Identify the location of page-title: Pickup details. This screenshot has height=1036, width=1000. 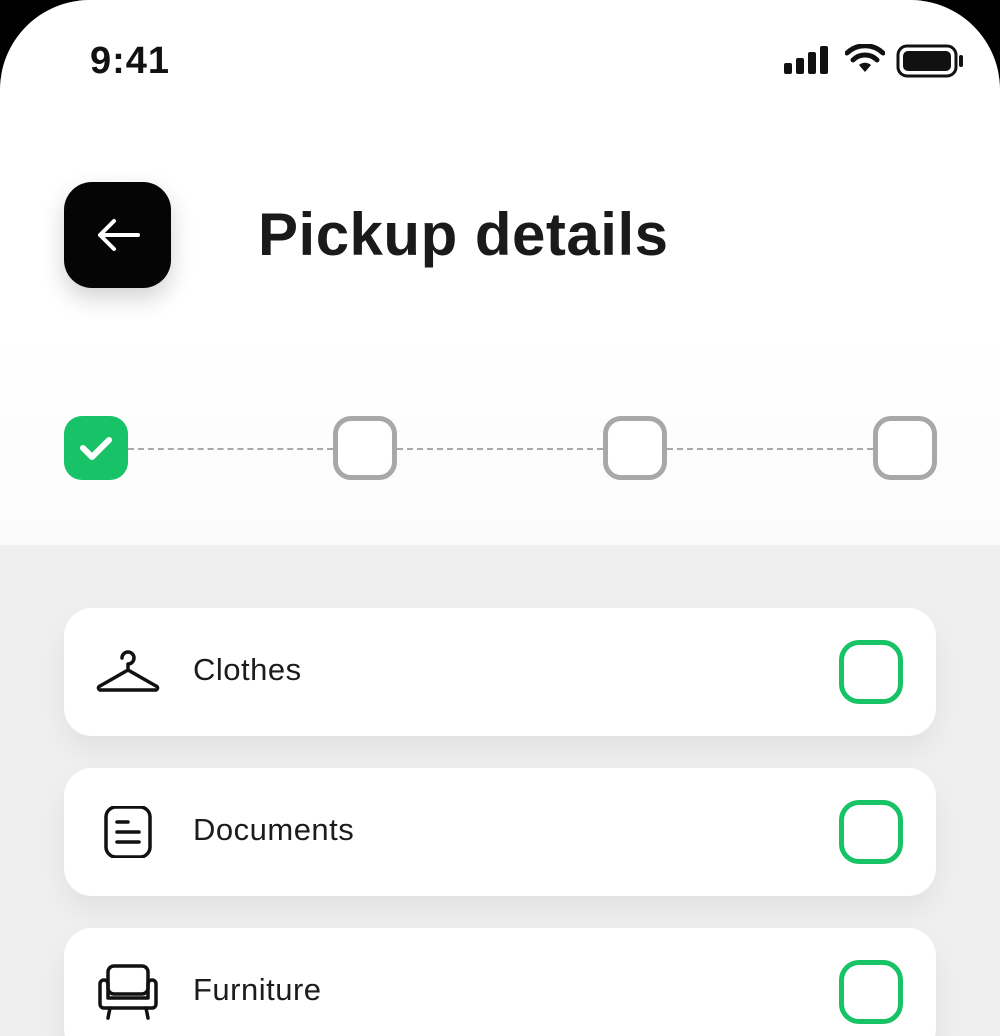
(463, 234).